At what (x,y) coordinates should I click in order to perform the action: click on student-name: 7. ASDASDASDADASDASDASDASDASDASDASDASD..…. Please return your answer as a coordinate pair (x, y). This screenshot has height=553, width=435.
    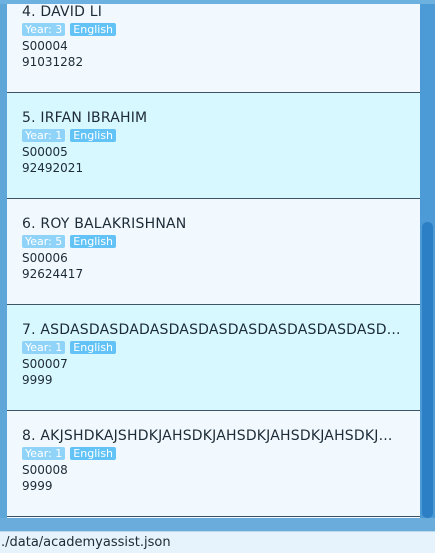
    Looking at the image, I should click on (211, 330).